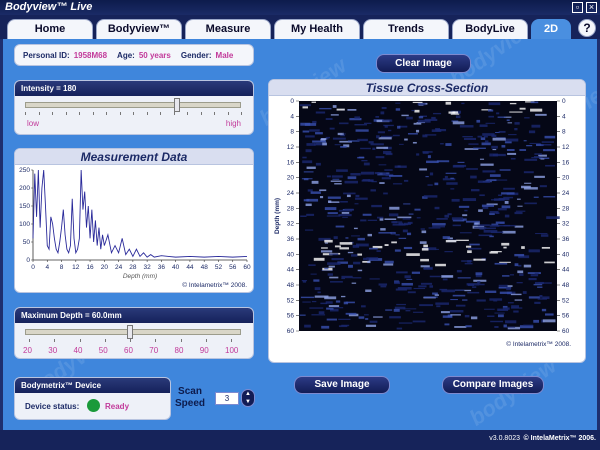  Describe the element at coordinates (133, 105) in the screenshot. I see `intensity-track` at that location.